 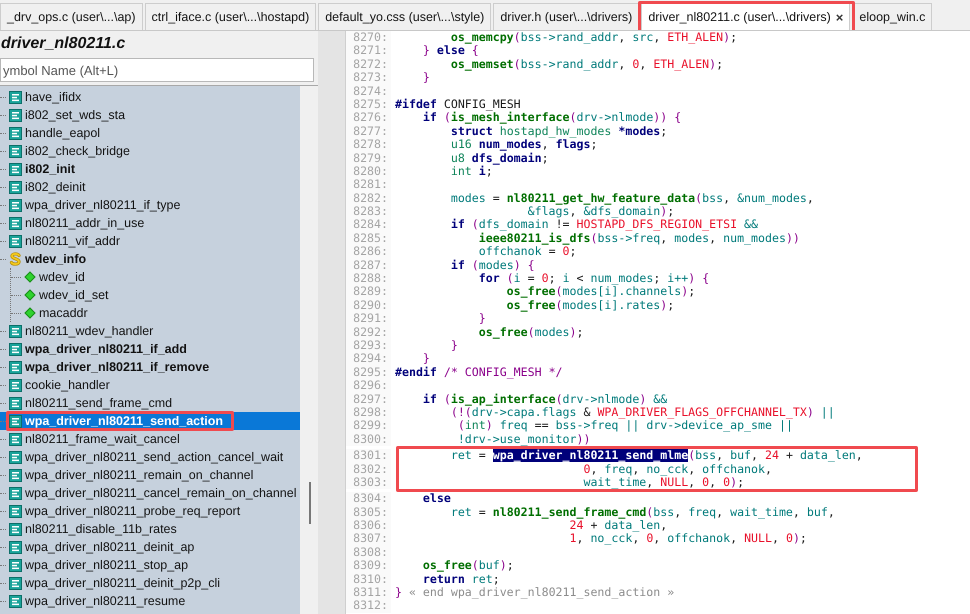 I want to click on line-number: 8306:, so click(x=368, y=525).